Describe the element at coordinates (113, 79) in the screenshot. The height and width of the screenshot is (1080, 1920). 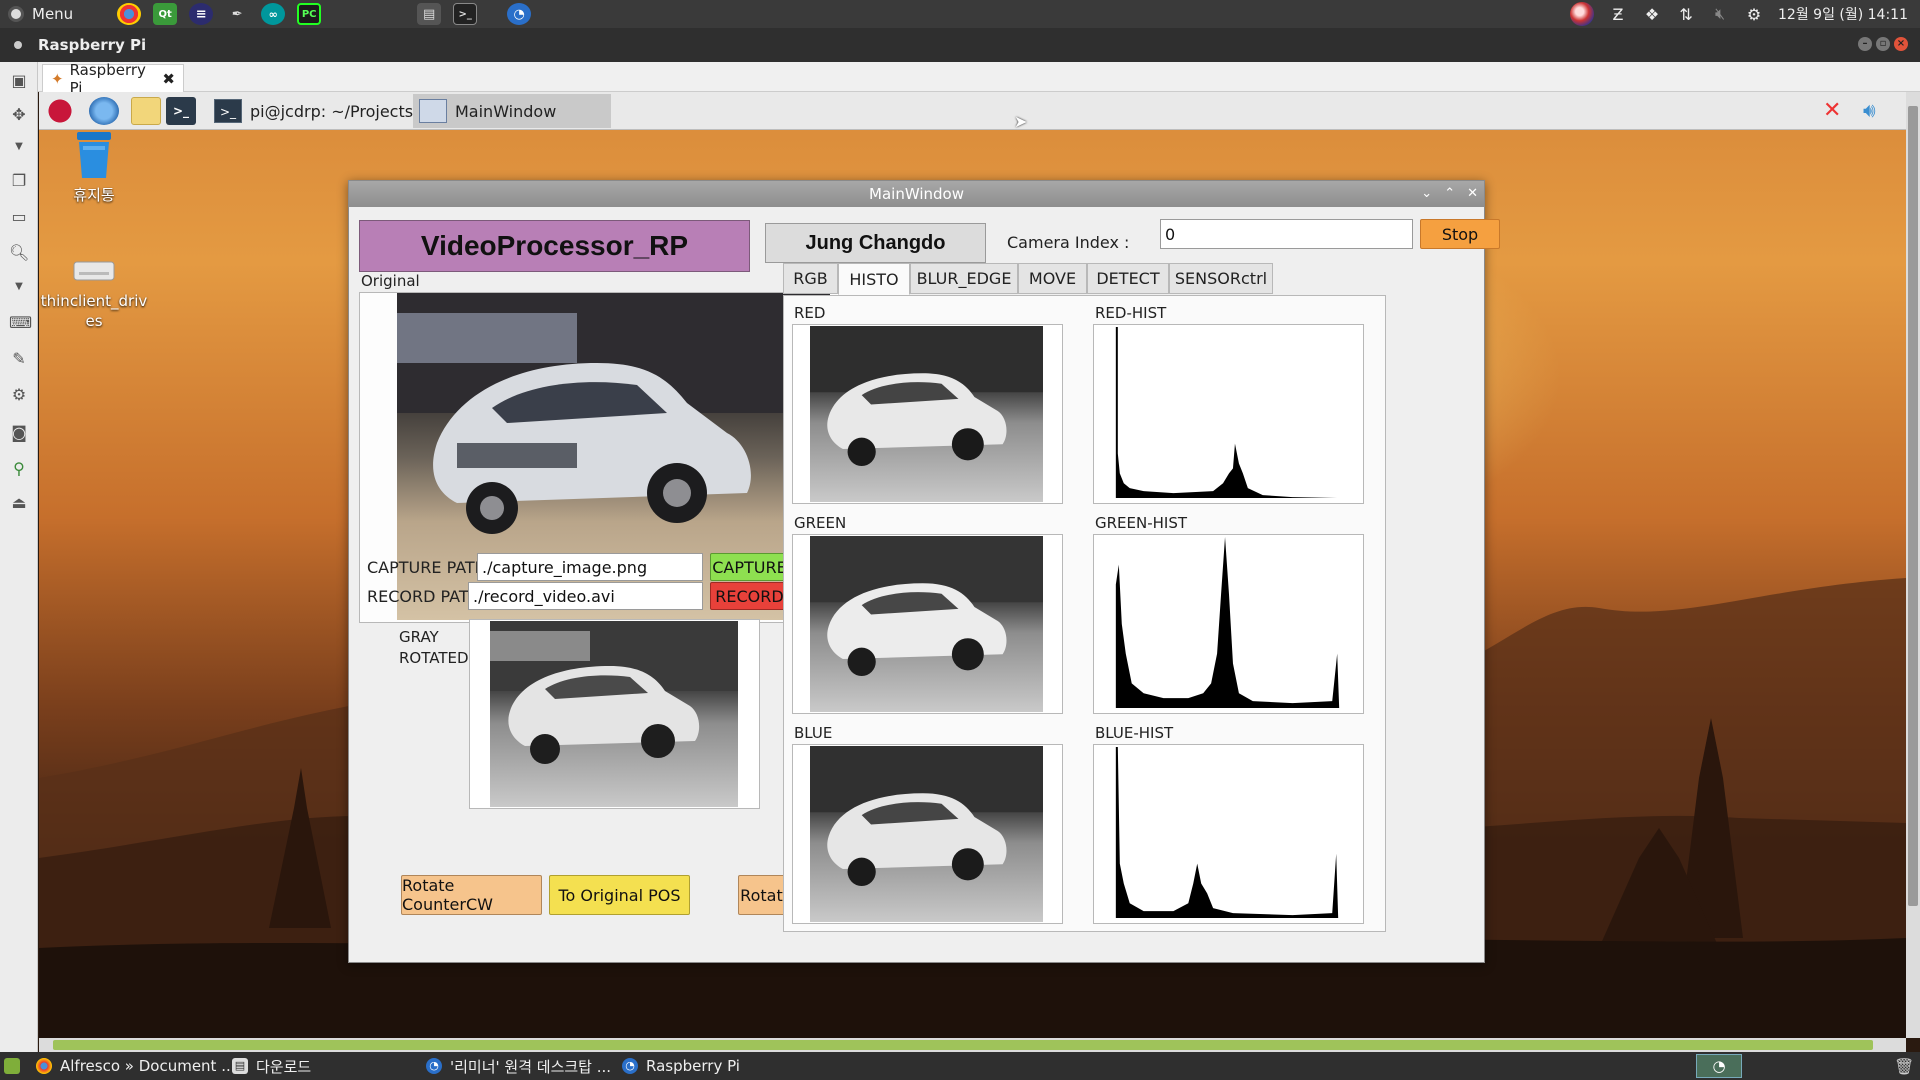
I see `viewer-tab-raspberry-pi: ✦ Raspberry Pi ✖` at that location.